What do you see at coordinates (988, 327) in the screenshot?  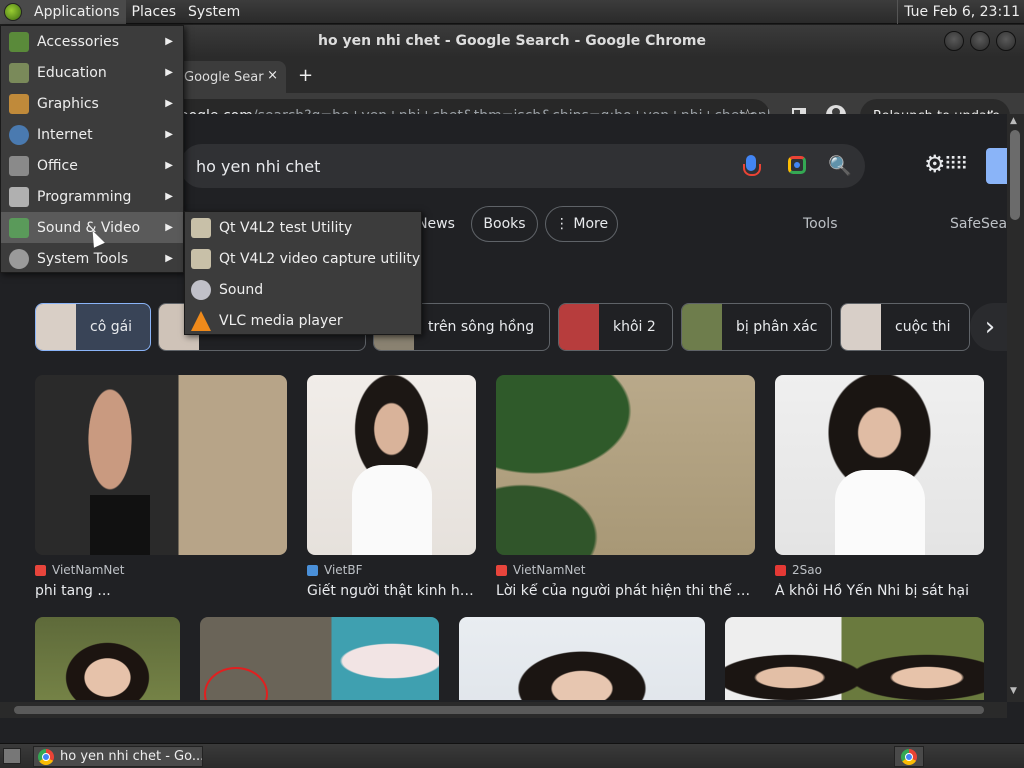 I see `chips-next-arrow-icon: ›` at bounding box center [988, 327].